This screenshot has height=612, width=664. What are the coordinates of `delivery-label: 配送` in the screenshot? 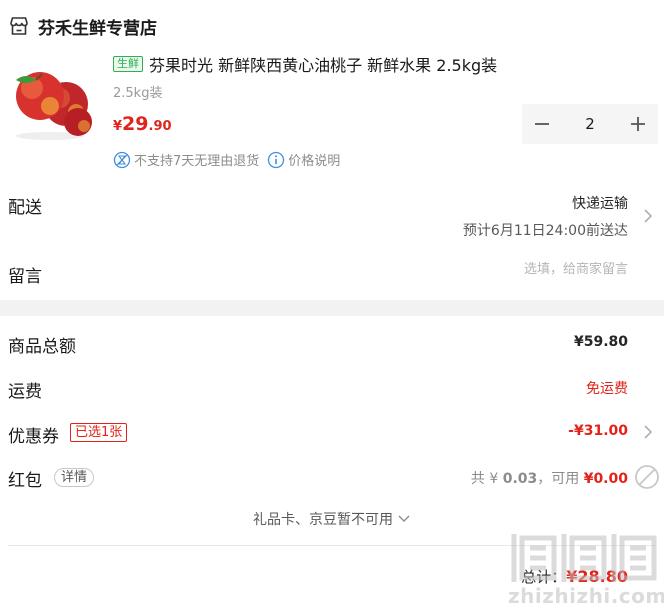 It's located at (25, 208).